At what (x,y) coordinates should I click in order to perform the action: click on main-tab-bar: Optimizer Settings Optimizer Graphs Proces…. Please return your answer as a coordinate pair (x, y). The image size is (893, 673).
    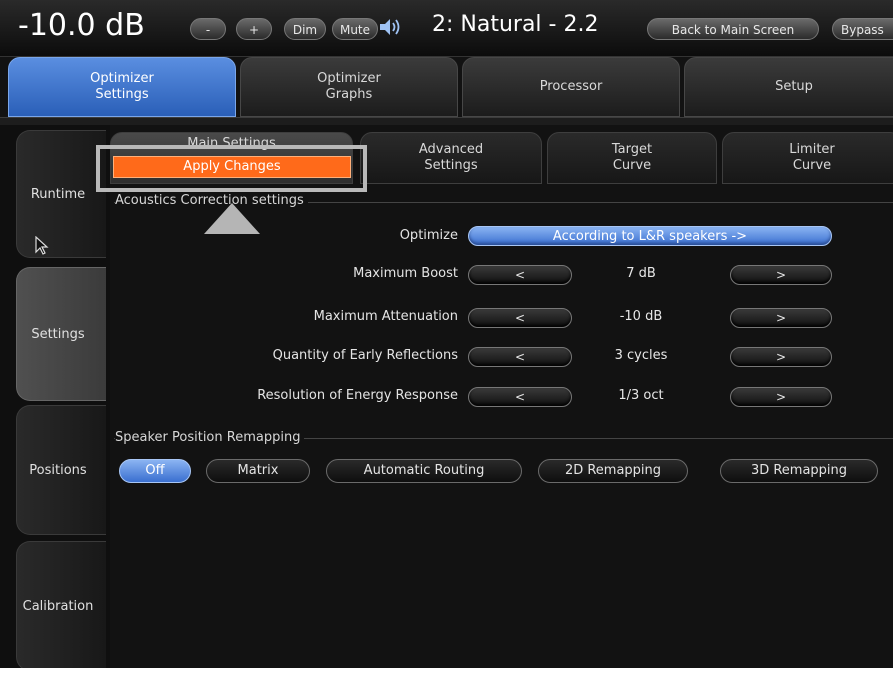
    Looking at the image, I should click on (446, 87).